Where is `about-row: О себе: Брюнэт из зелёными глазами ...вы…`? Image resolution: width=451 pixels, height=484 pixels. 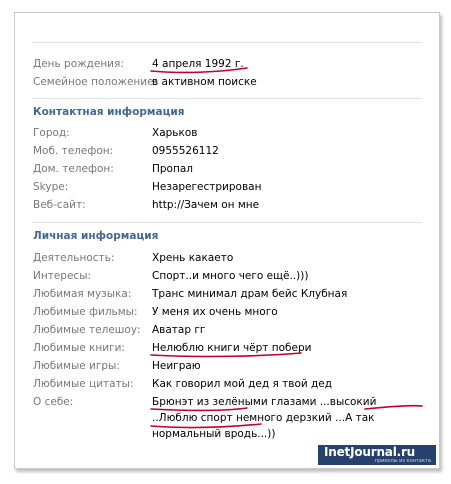
about-row: О себе: Брюнэт из зелёными глазами ...вы… is located at coordinates (227, 420).